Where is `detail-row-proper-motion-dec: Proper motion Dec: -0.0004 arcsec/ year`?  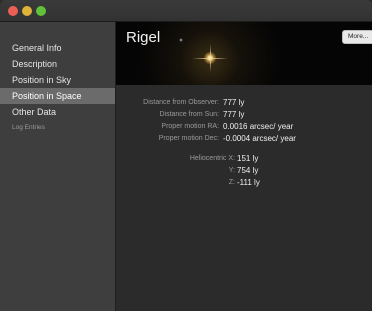 detail-row-proper-motion-dec: Proper motion Dec: -0.0004 arcsec/ year is located at coordinates (244, 139).